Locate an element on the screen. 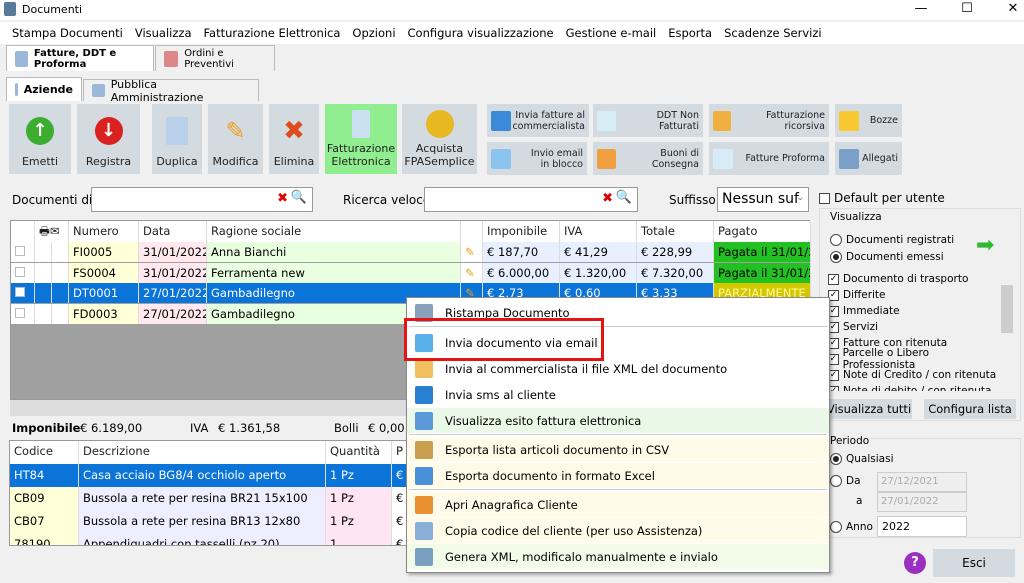  col-ragione: Ragione sociale is located at coordinates (334, 231).